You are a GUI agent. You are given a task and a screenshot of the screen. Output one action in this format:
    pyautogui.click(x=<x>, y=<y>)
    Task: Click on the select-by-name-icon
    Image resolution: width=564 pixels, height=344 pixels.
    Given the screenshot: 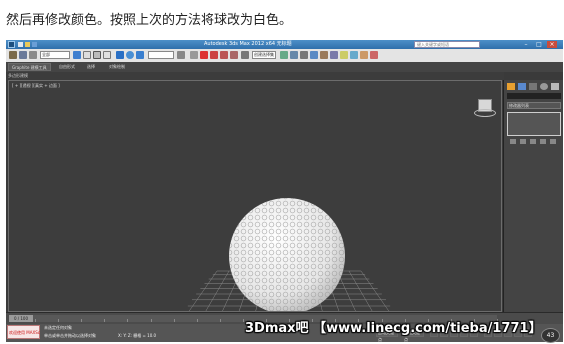 What is the action you would take?
    pyautogui.click(x=87, y=55)
    